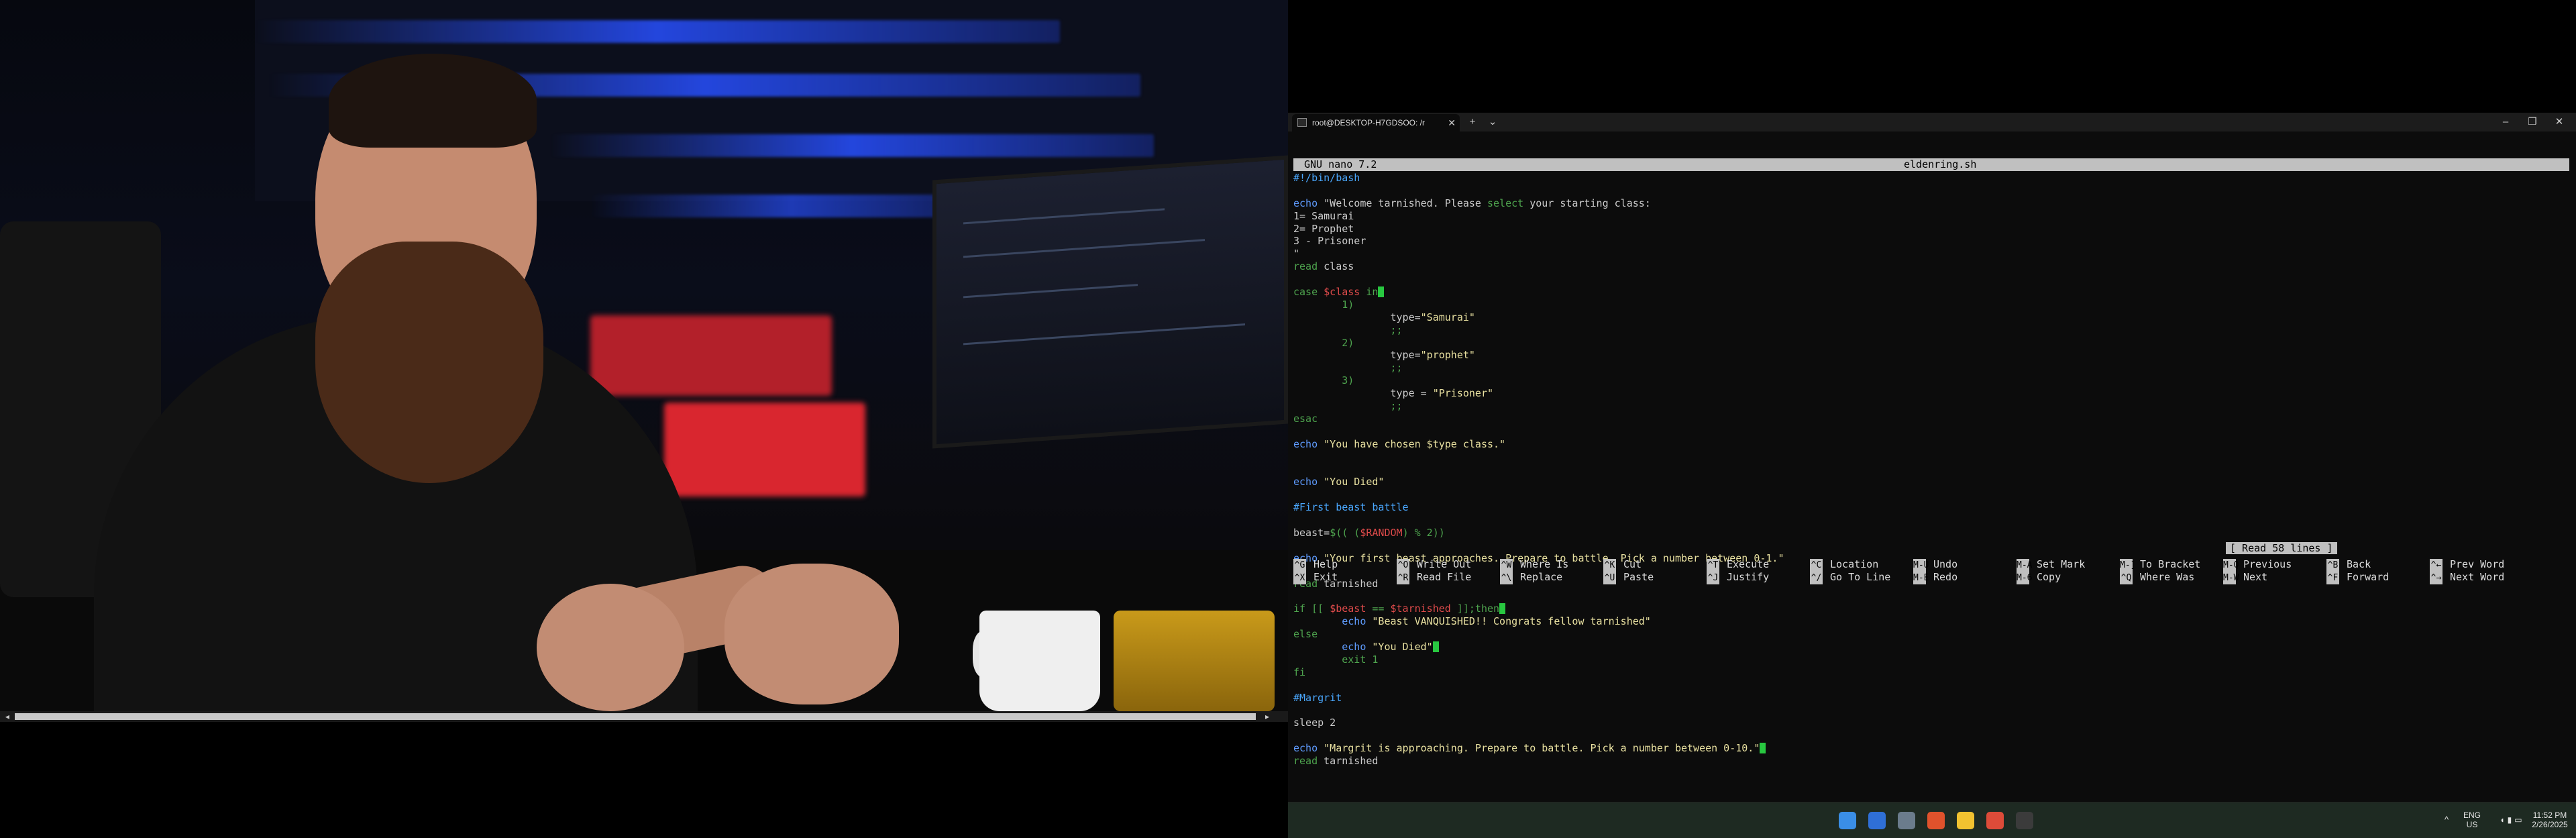 Image resolution: width=2576 pixels, height=838 pixels. Describe the element at coordinates (2273, 565) in the screenshot. I see `shortcut-item: M-Q Previous` at that location.